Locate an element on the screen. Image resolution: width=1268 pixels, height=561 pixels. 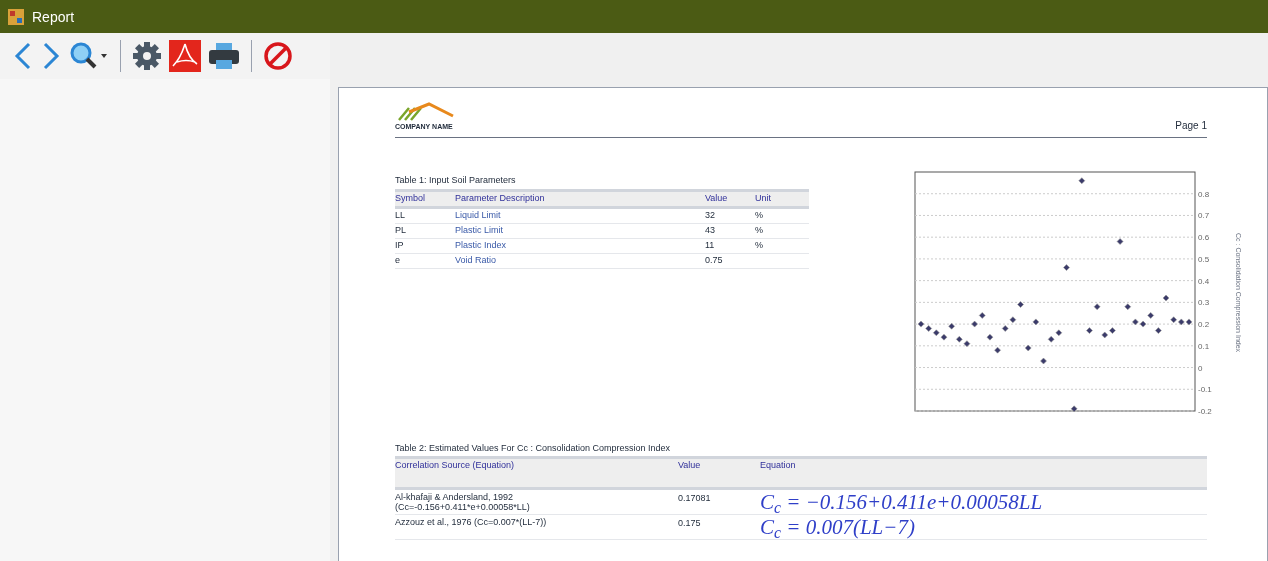
table-cell-text: LL is located at coordinates (400, 215).